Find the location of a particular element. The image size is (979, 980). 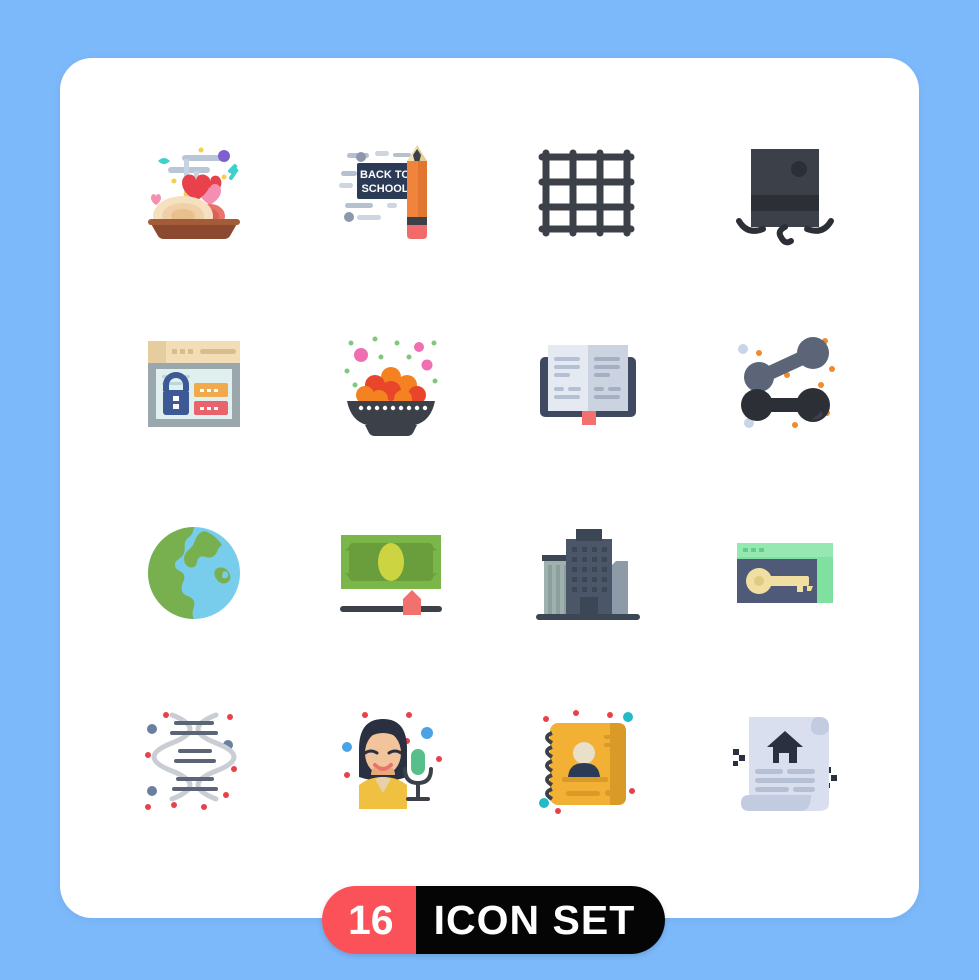

top-hat-mustache-icon is located at coordinates (784, 197).